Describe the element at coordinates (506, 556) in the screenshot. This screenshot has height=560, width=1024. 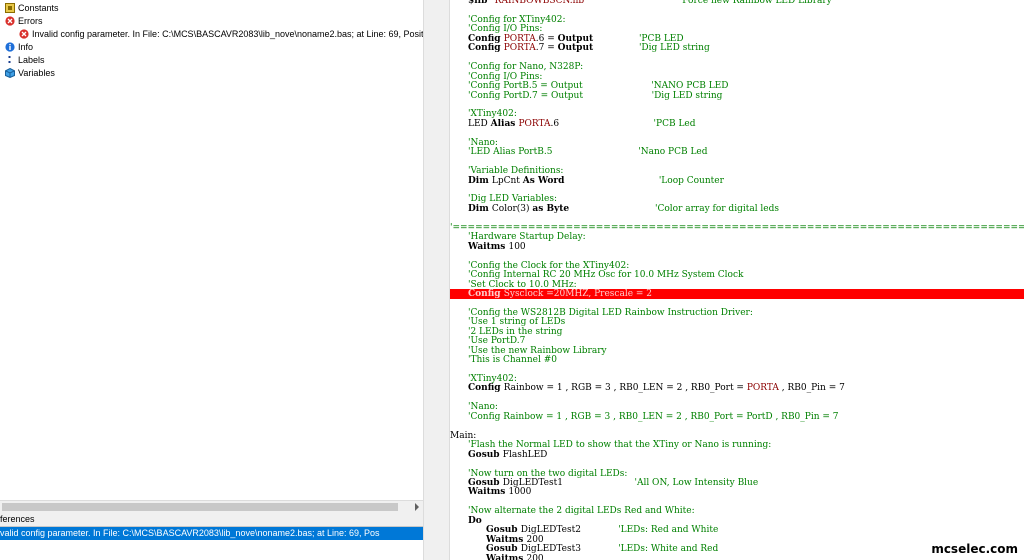
I see `code-token: Waitms` at that location.